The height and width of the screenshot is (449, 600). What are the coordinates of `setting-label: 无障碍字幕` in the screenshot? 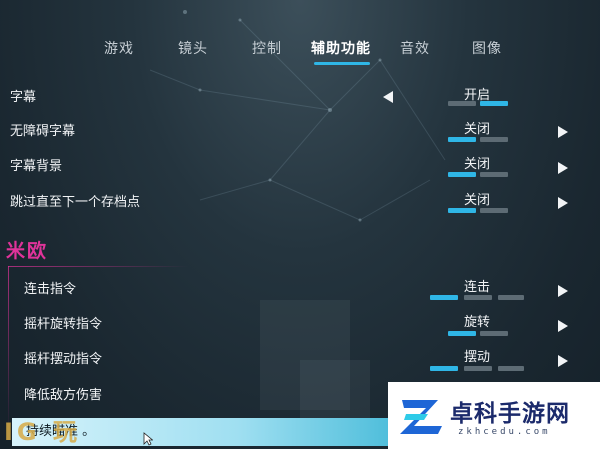 It's located at (43, 131).